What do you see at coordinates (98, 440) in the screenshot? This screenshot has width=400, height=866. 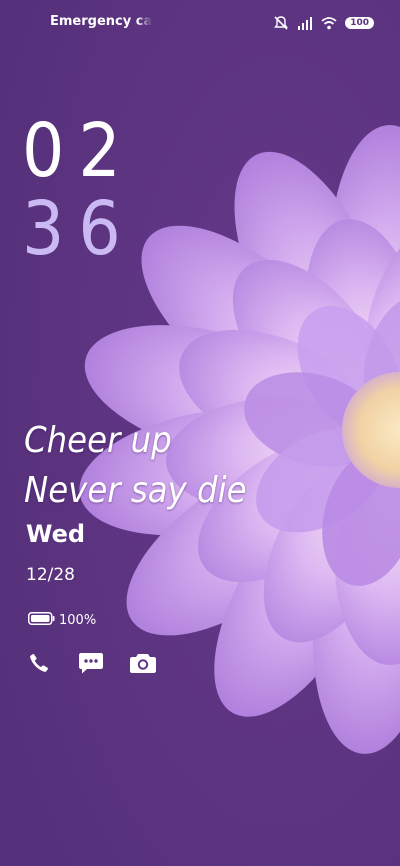 I see `quote-line-1: Cheer up` at bounding box center [98, 440].